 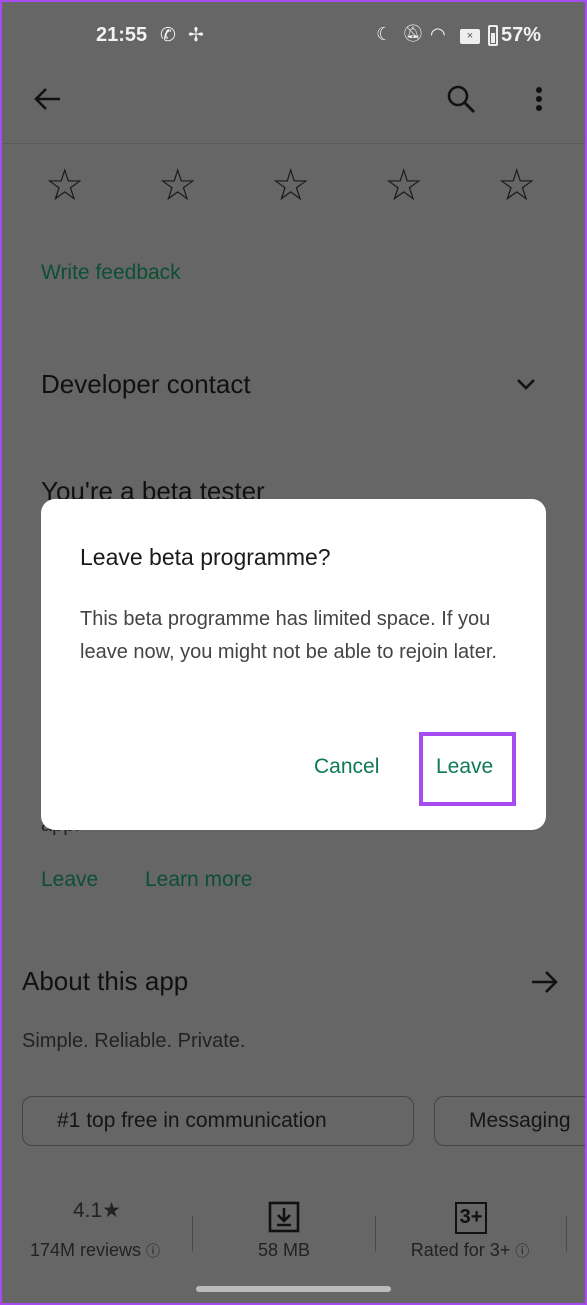 I want to click on cancel-button: Cancel, so click(x=346, y=767).